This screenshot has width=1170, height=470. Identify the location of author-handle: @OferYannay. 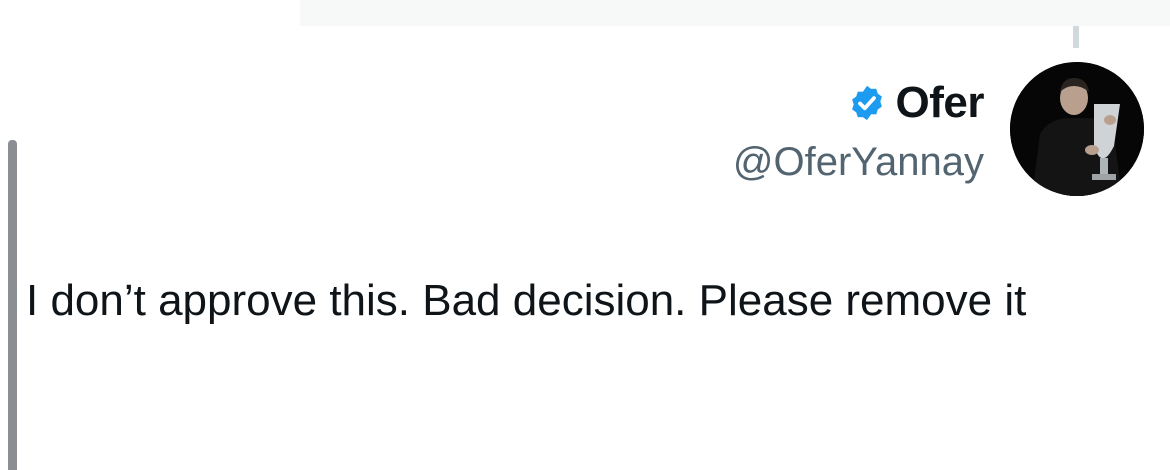
(858, 162).